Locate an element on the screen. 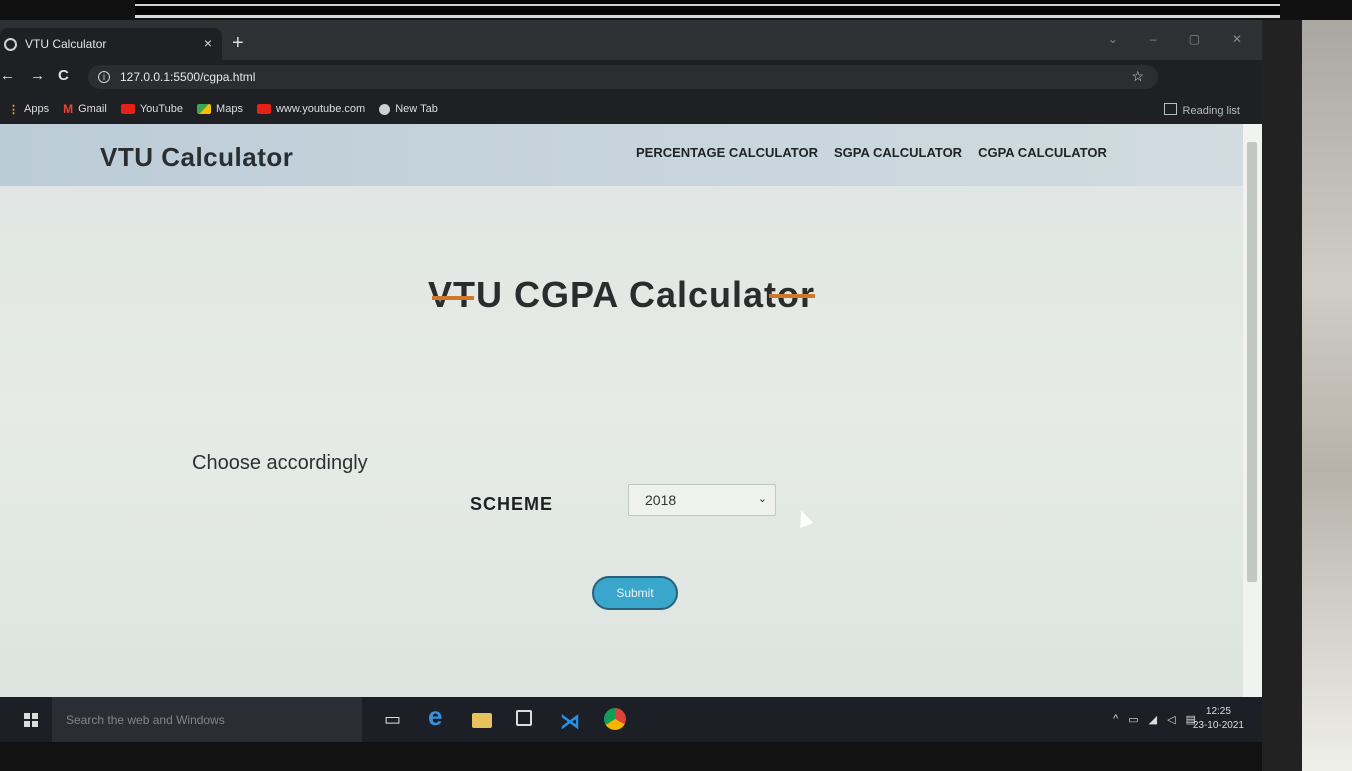 This screenshot has height=771, width=1352. gmail-icon: M is located at coordinates (68, 109).